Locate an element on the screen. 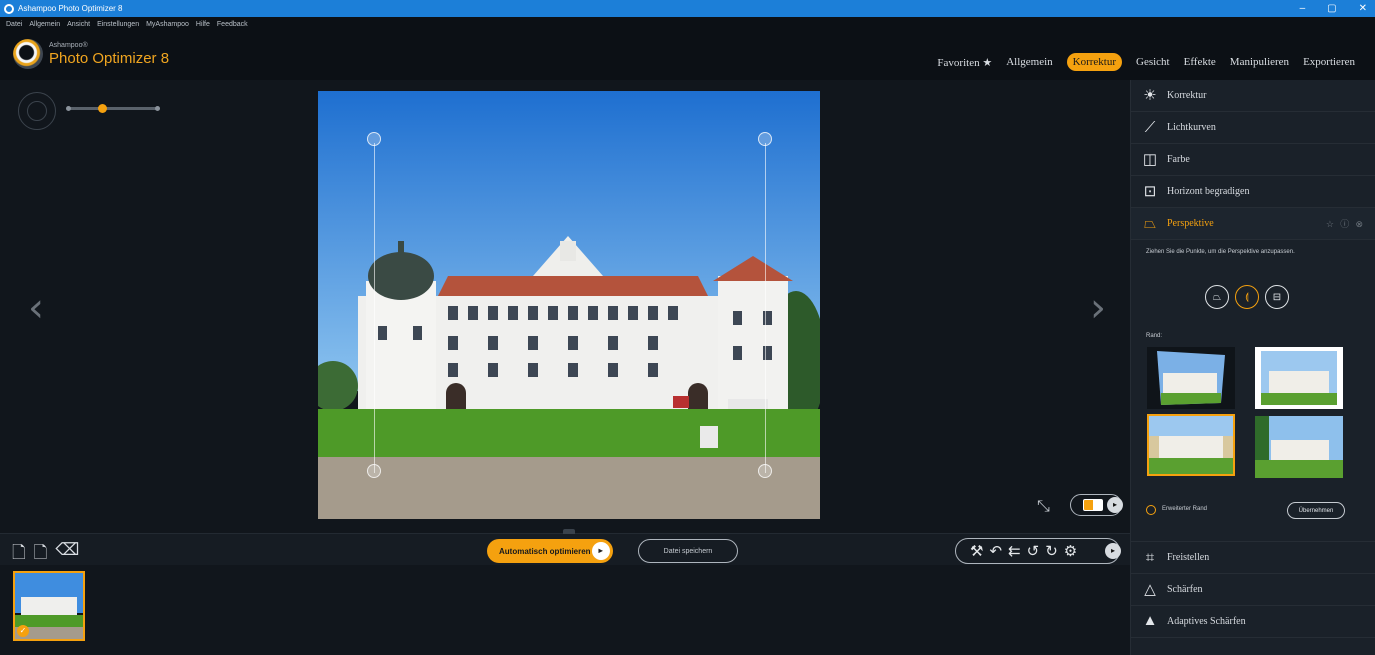 The height and width of the screenshot is (655, 1375). filmstrip-toggle-handle is located at coordinates (569, 531).